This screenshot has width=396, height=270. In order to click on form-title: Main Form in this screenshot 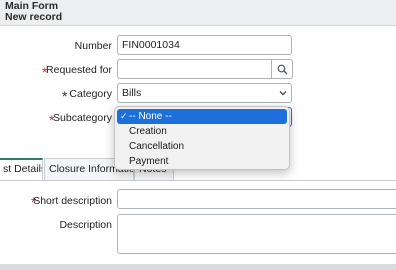, I will do `click(32, 6)`.